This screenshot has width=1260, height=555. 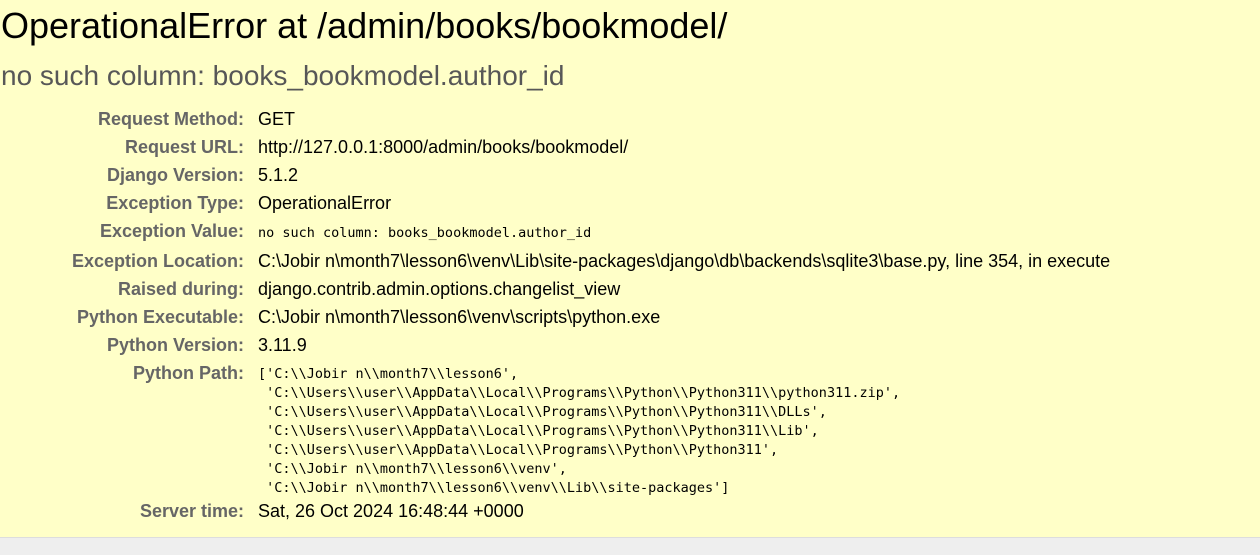 What do you see at coordinates (175, 345) in the screenshot?
I see `python-version-label: Python Version:` at bounding box center [175, 345].